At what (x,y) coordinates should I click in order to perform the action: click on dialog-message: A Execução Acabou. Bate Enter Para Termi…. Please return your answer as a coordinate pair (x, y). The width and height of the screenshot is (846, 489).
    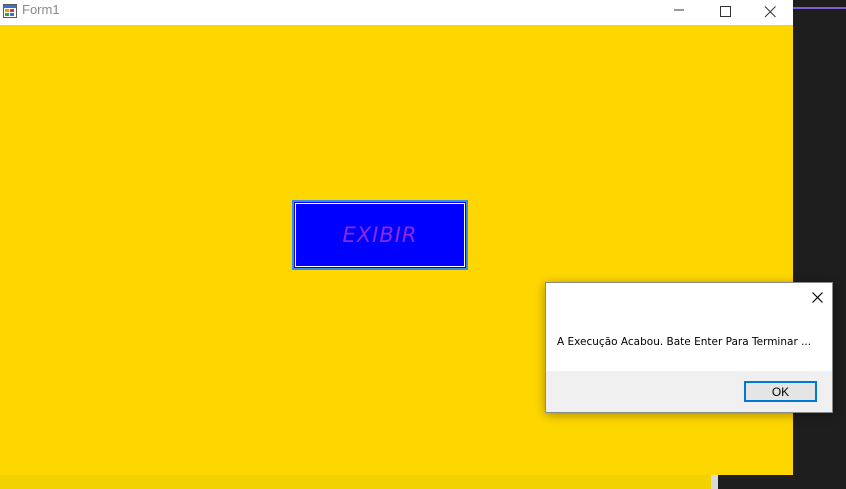
    Looking at the image, I should click on (684, 342).